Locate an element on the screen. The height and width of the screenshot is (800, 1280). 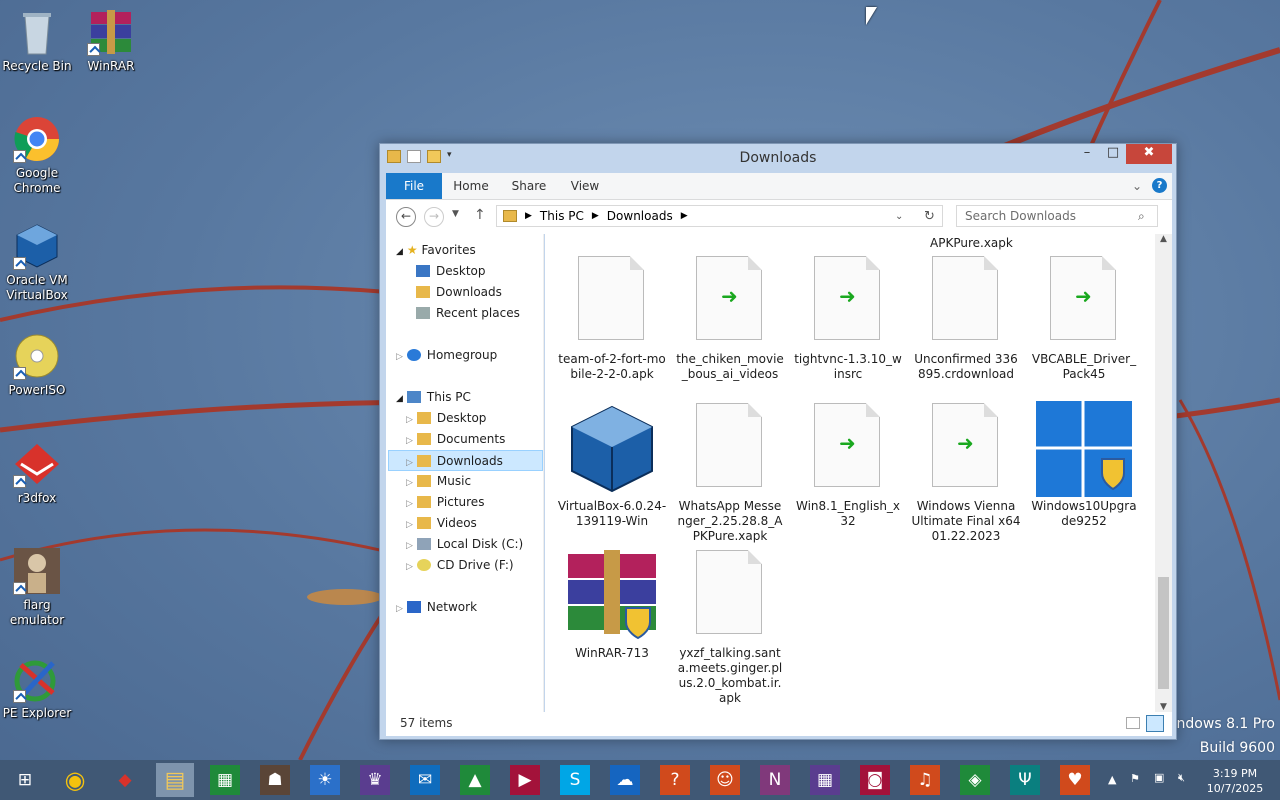
chrome-icon: ◉ is located at coordinates (75, 780).